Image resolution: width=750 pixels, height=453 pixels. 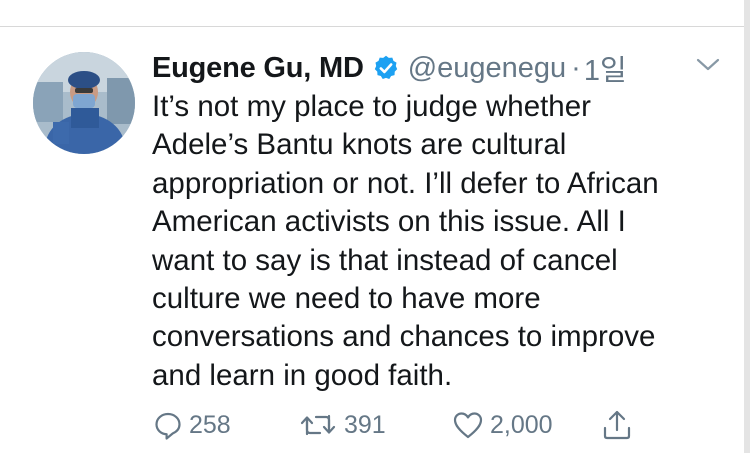 What do you see at coordinates (708, 65) in the screenshot?
I see `chevron-down-icon` at bounding box center [708, 65].